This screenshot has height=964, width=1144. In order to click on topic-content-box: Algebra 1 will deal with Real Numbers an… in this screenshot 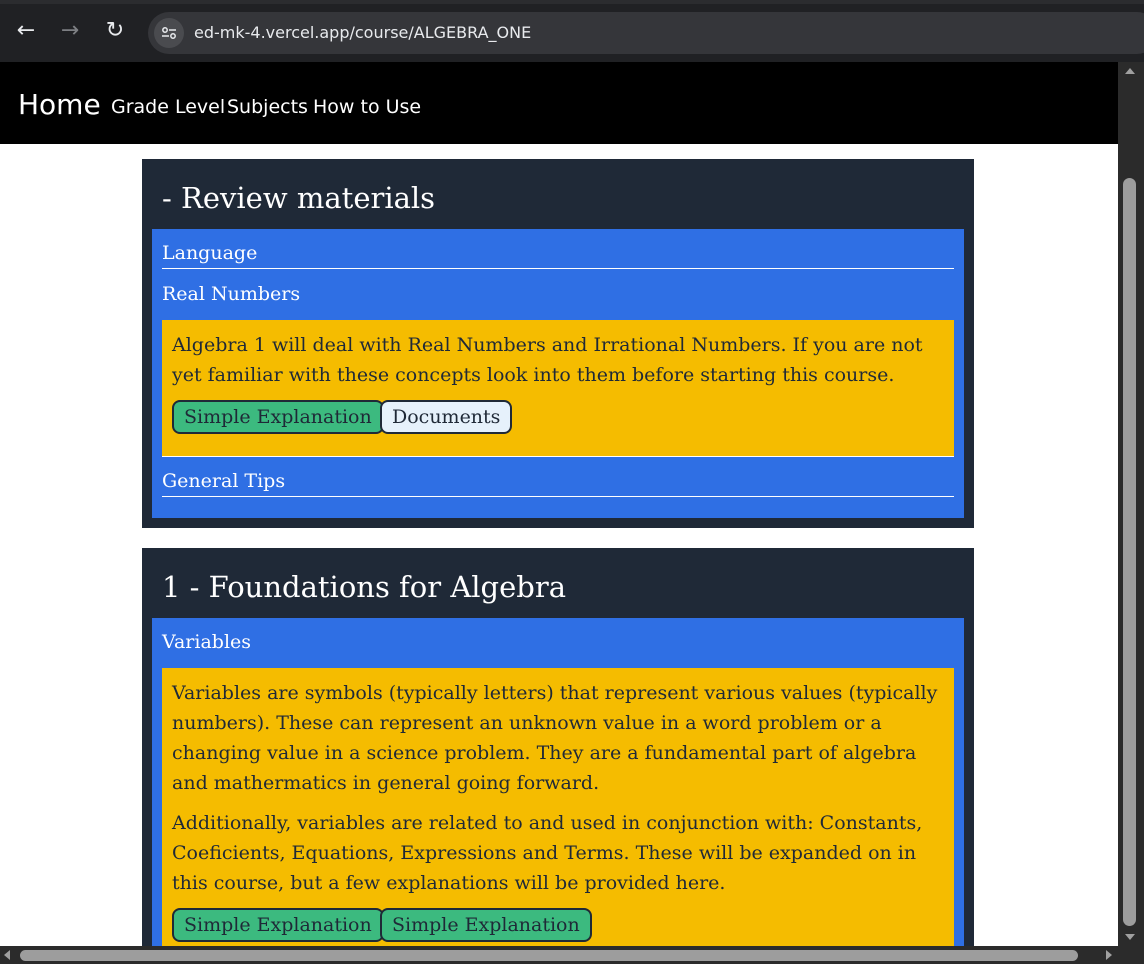, I will do `click(558, 388)`.